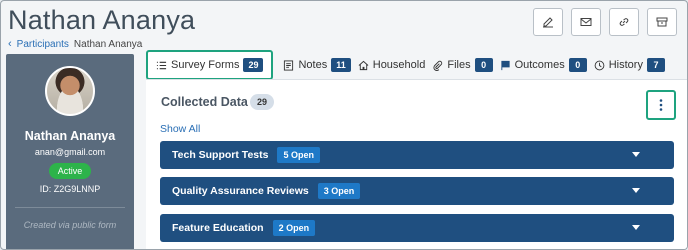 This screenshot has height=250, width=688. I want to click on paperclip-icon, so click(438, 65).